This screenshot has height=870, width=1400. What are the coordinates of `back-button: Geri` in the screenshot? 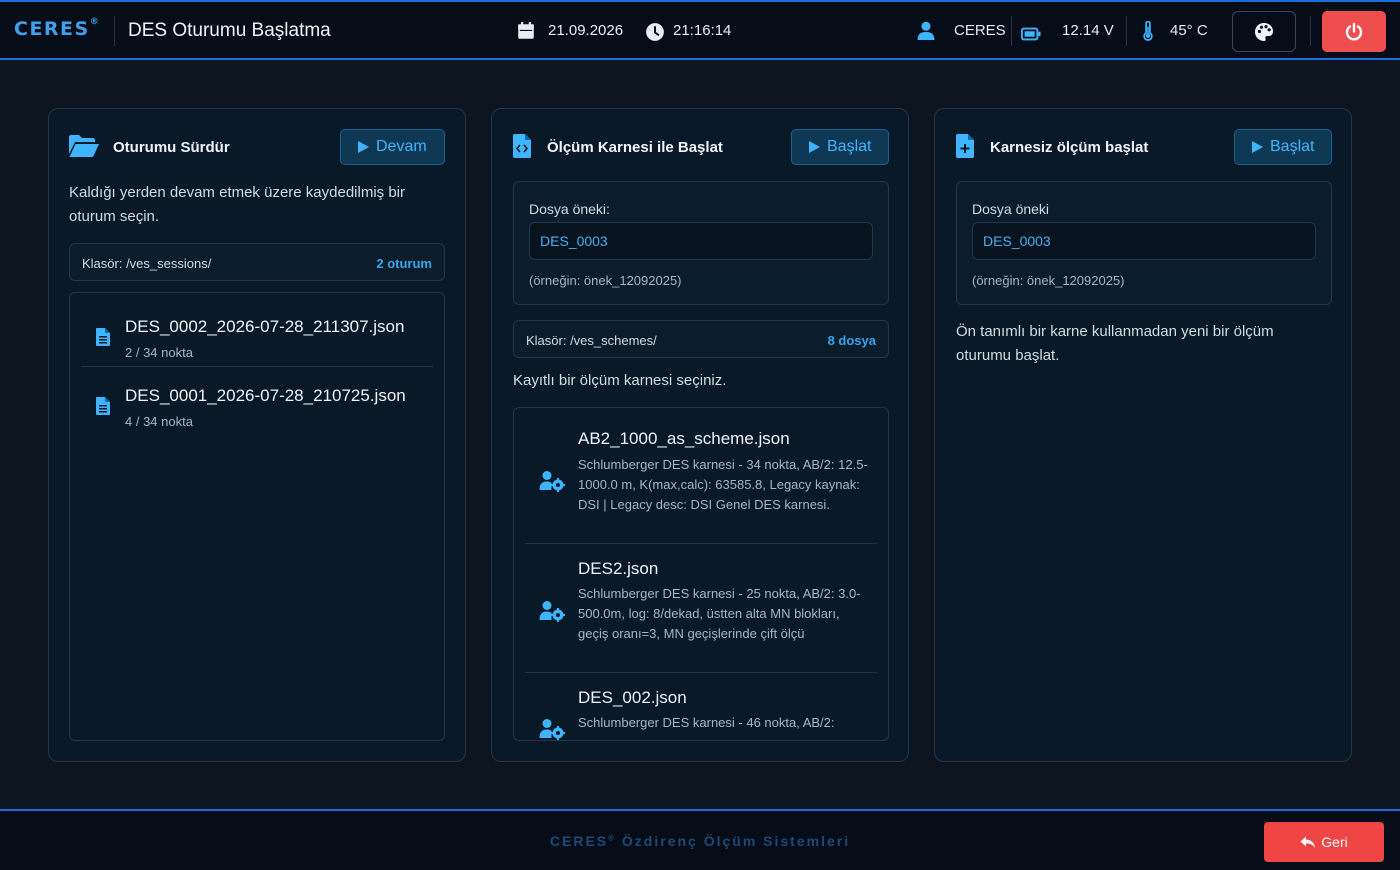 It's located at (1324, 842).